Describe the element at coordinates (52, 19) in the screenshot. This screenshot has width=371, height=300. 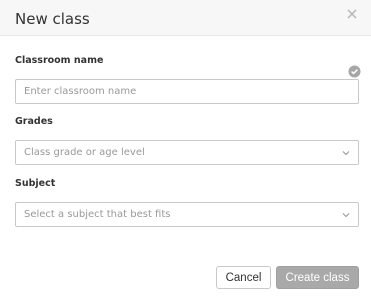
I see `dialog-title: New class` at that location.